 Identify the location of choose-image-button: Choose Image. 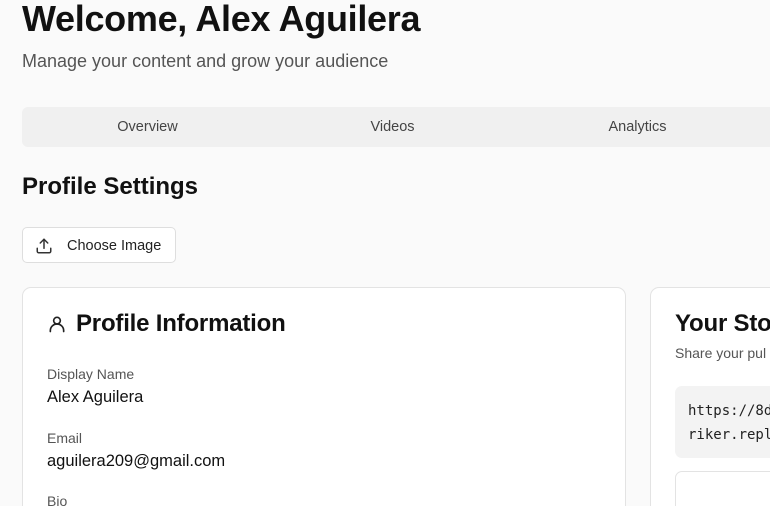
(99, 245).